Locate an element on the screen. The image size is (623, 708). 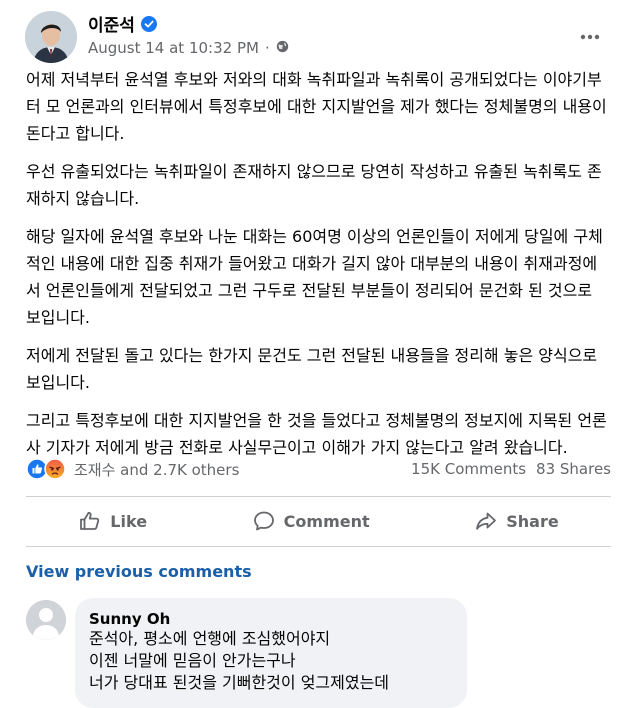
post-menu-button is located at coordinates (590, 34).